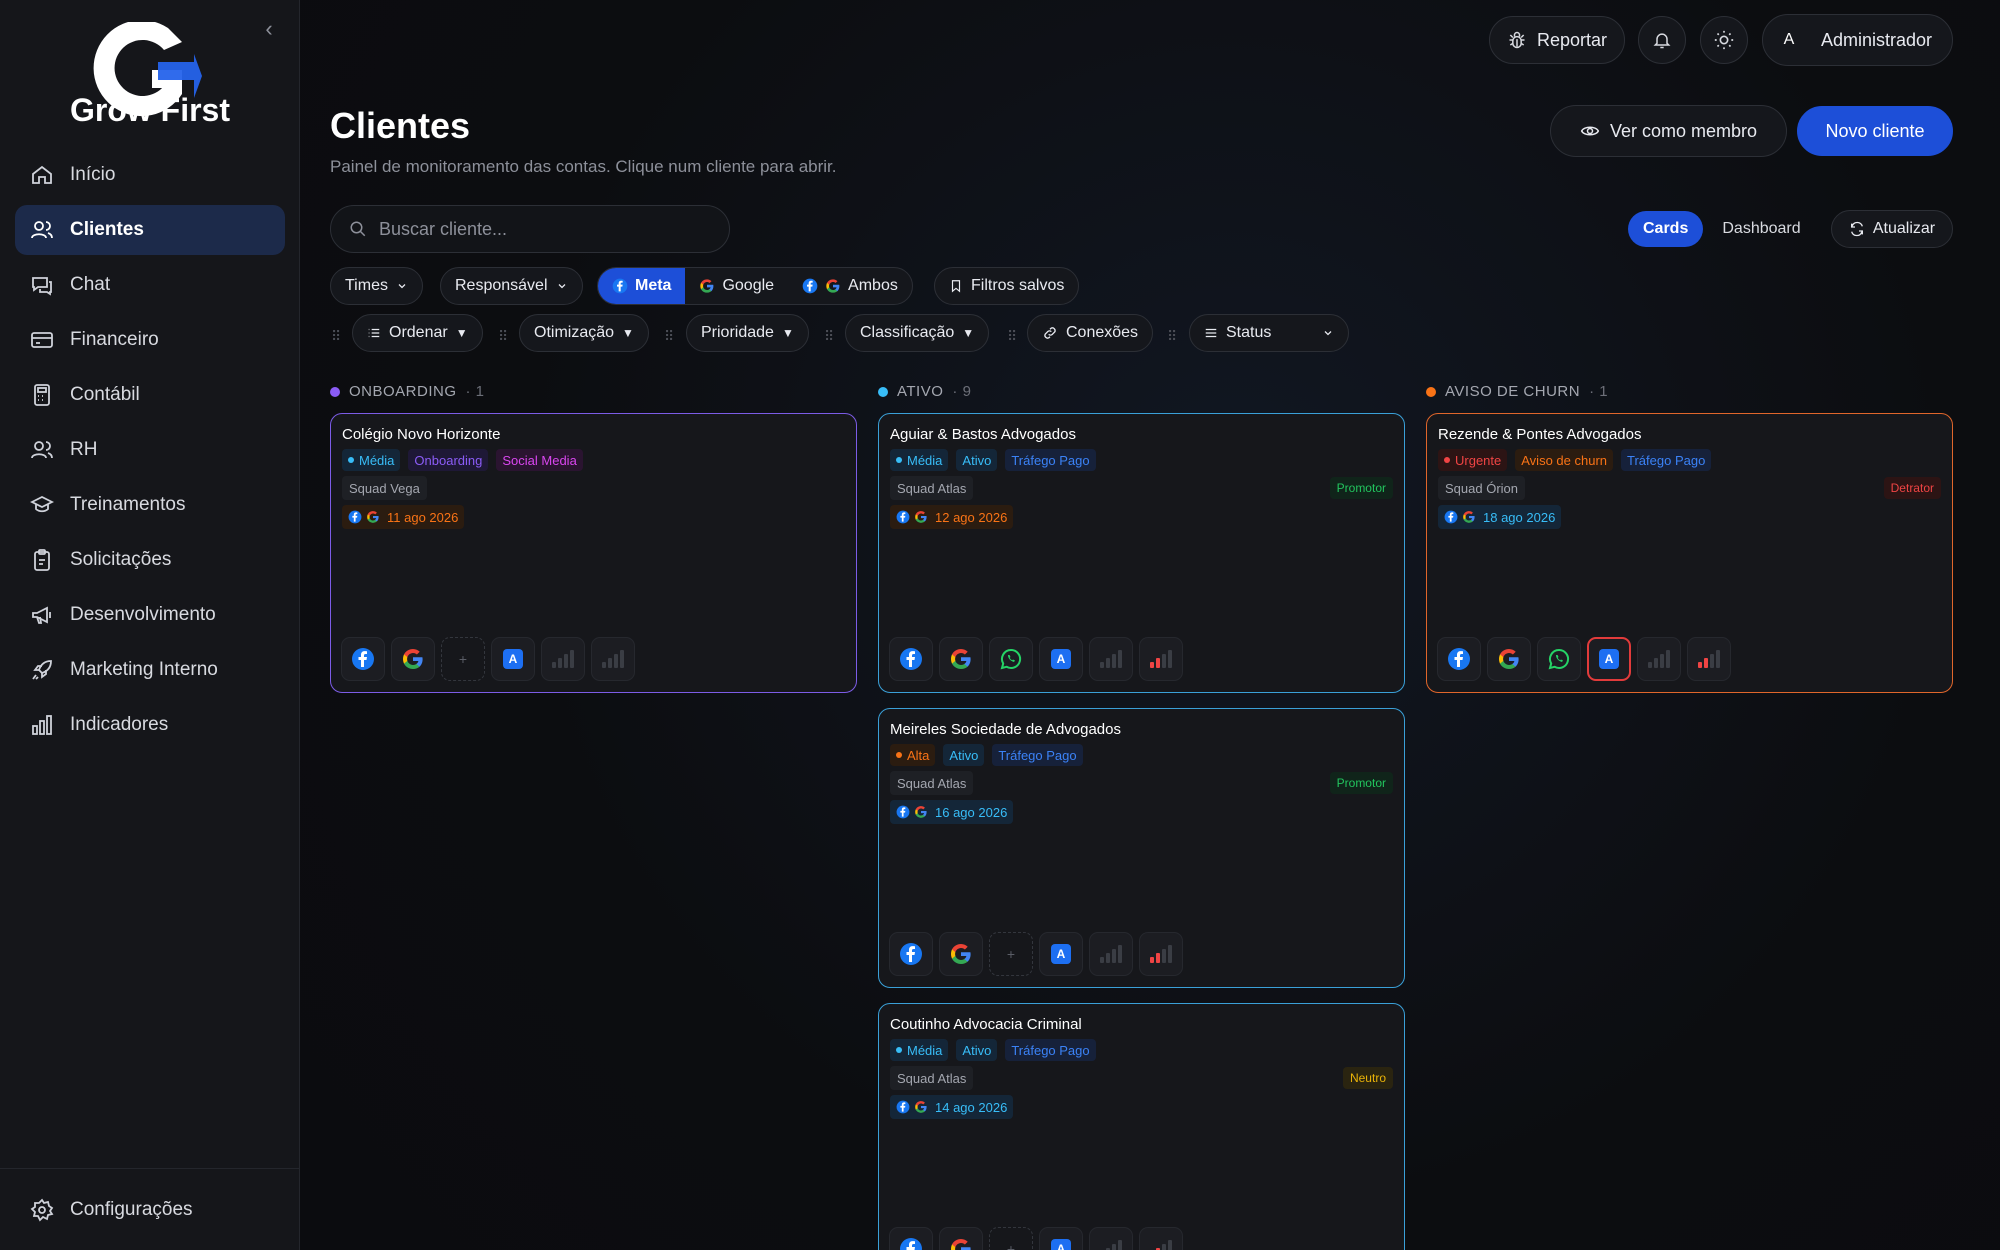 The height and width of the screenshot is (1250, 2000). I want to click on sidebar-item-inicio: Início, so click(150, 175).